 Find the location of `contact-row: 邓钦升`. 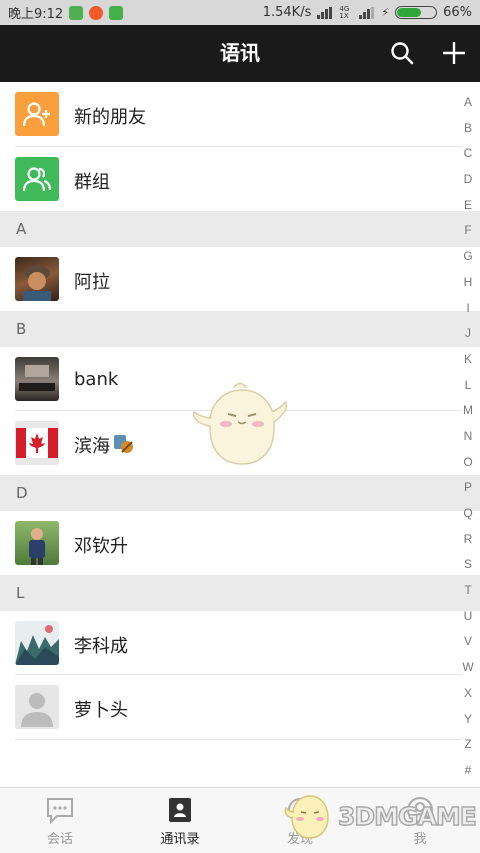

contact-row: 邓钦升 is located at coordinates (231, 543).